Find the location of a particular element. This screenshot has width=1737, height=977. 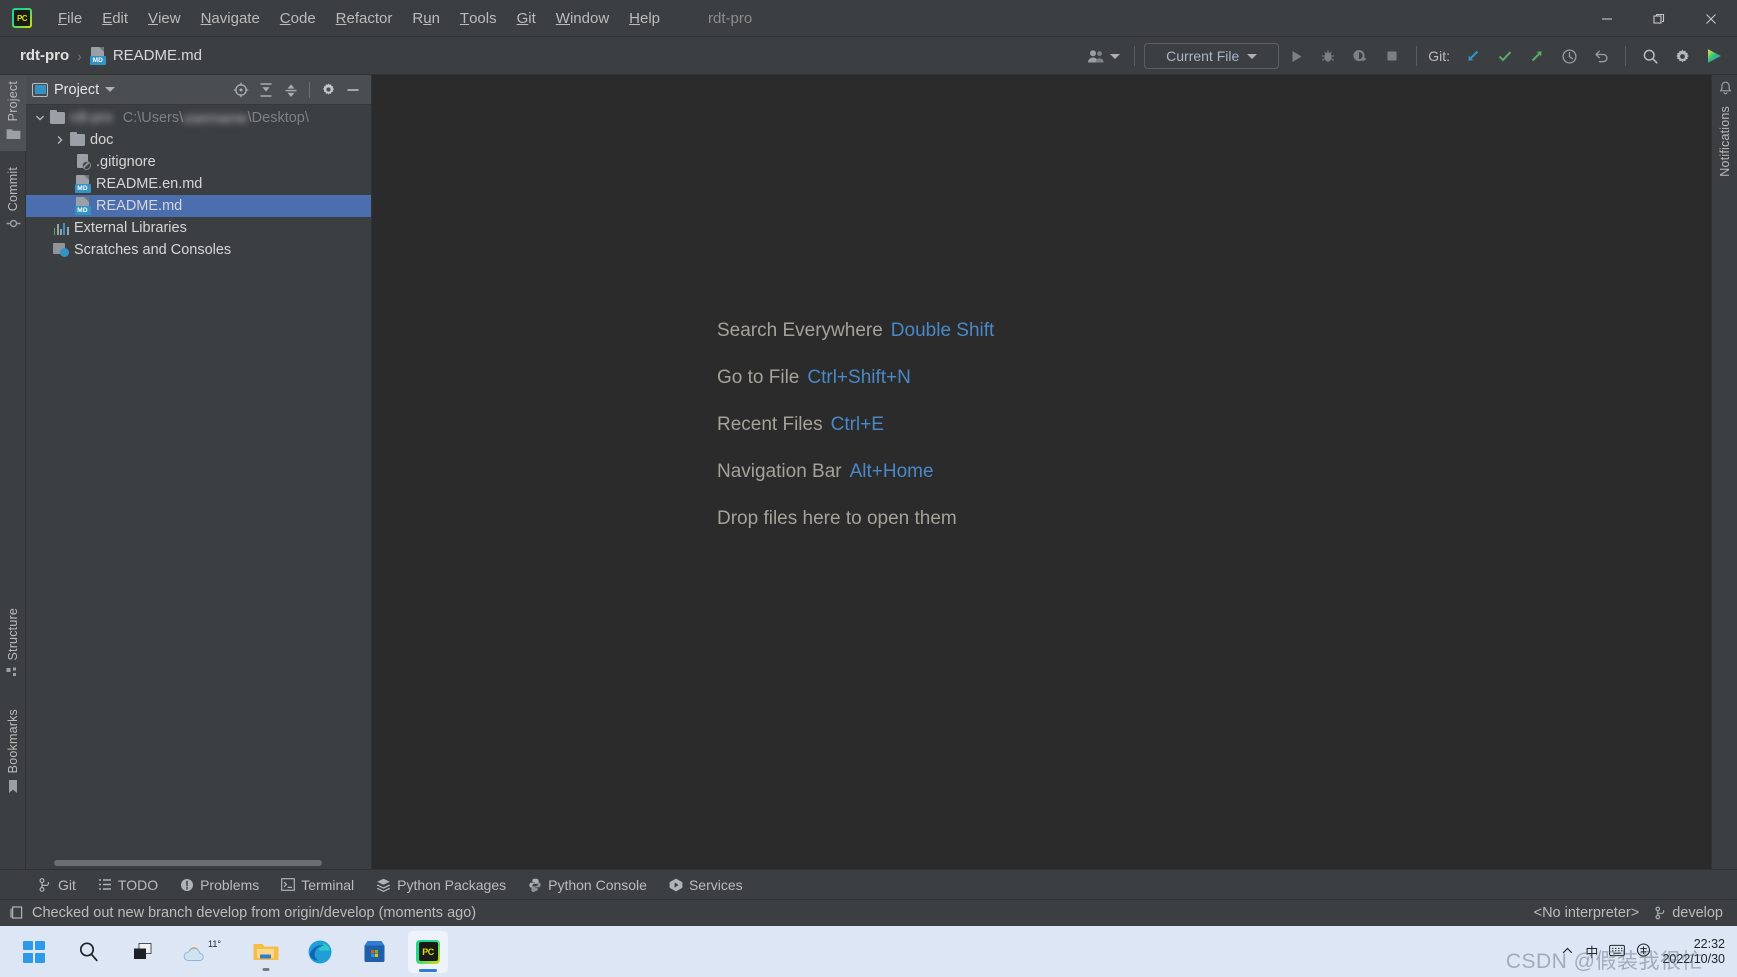

event-log-icon is located at coordinates (17, 913).